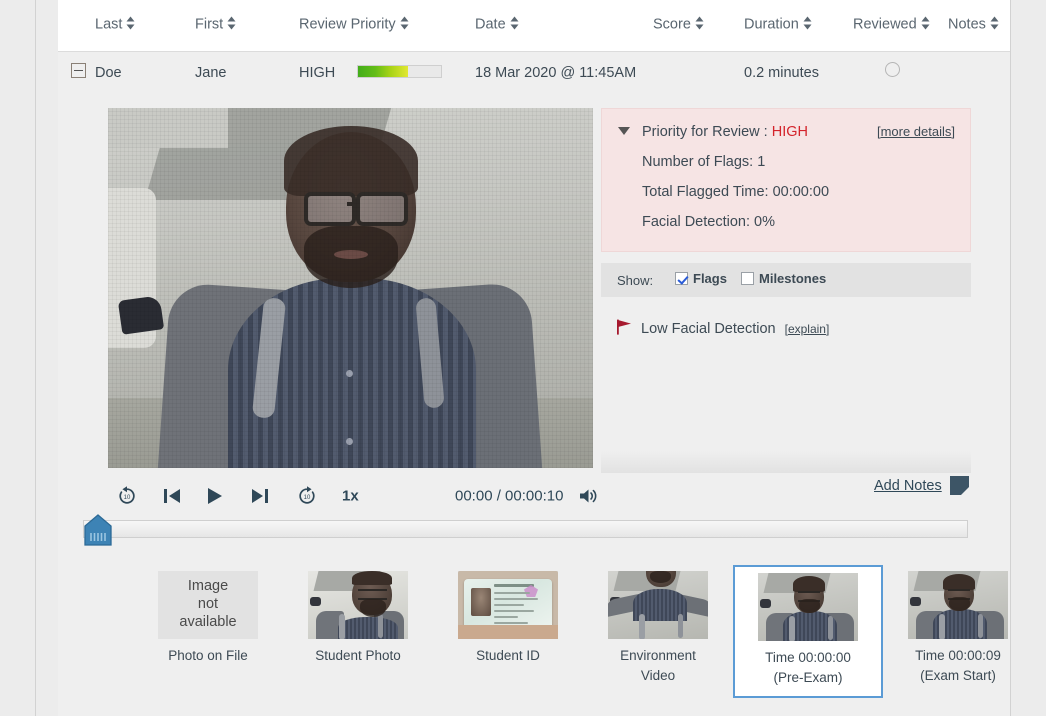  What do you see at coordinates (808, 631) in the screenshot?
I see `thumbnail-pre-exam: Time 00:00:00 (Pre-Exam)` at bounding box center [808, 631].